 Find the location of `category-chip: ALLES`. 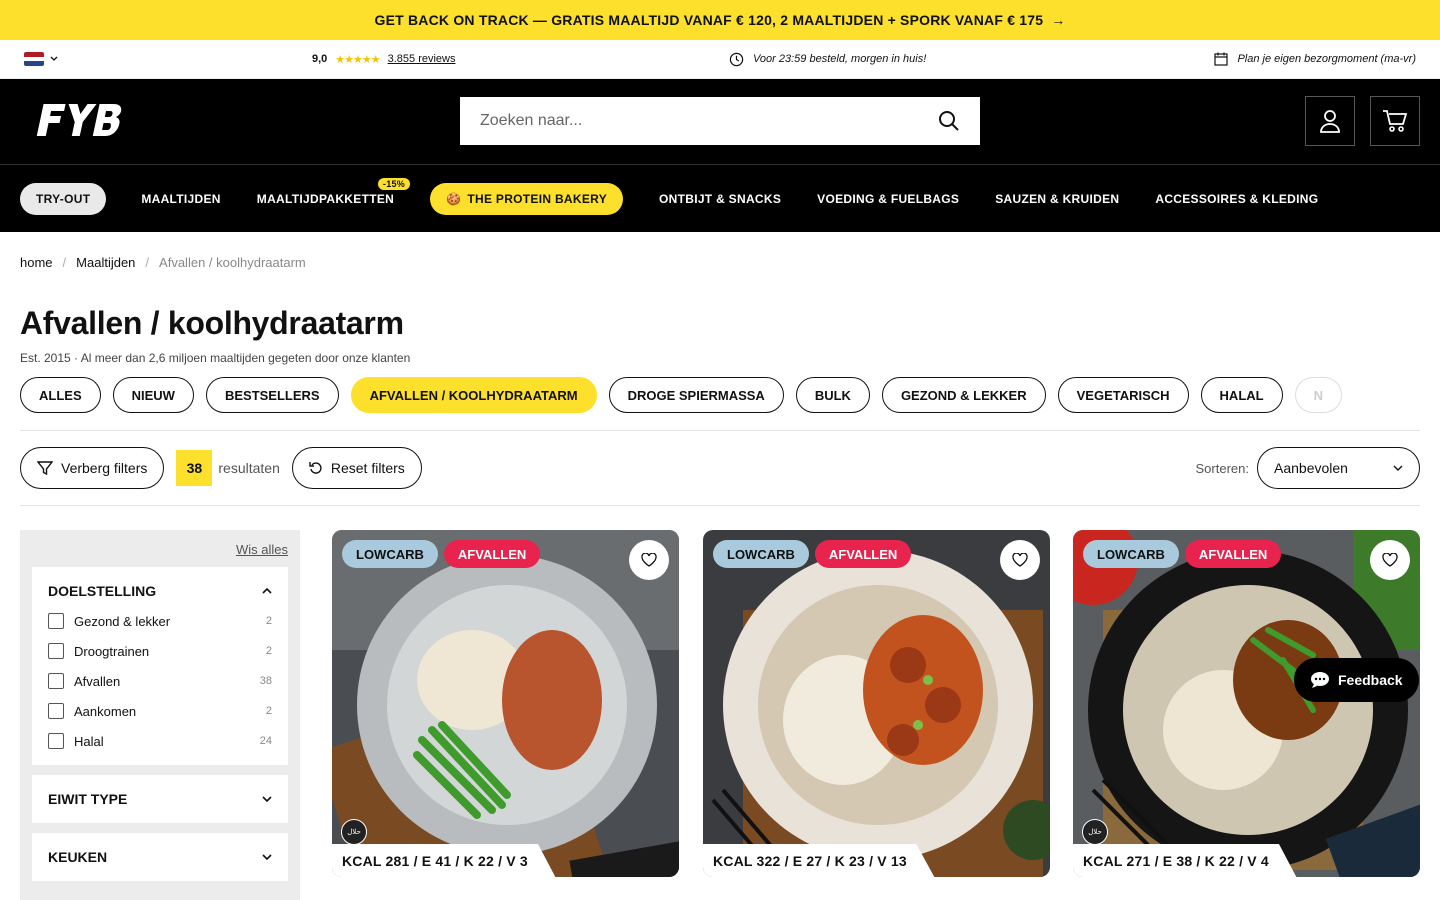

category-chip: ALLES is located at coordinates (60, 395).